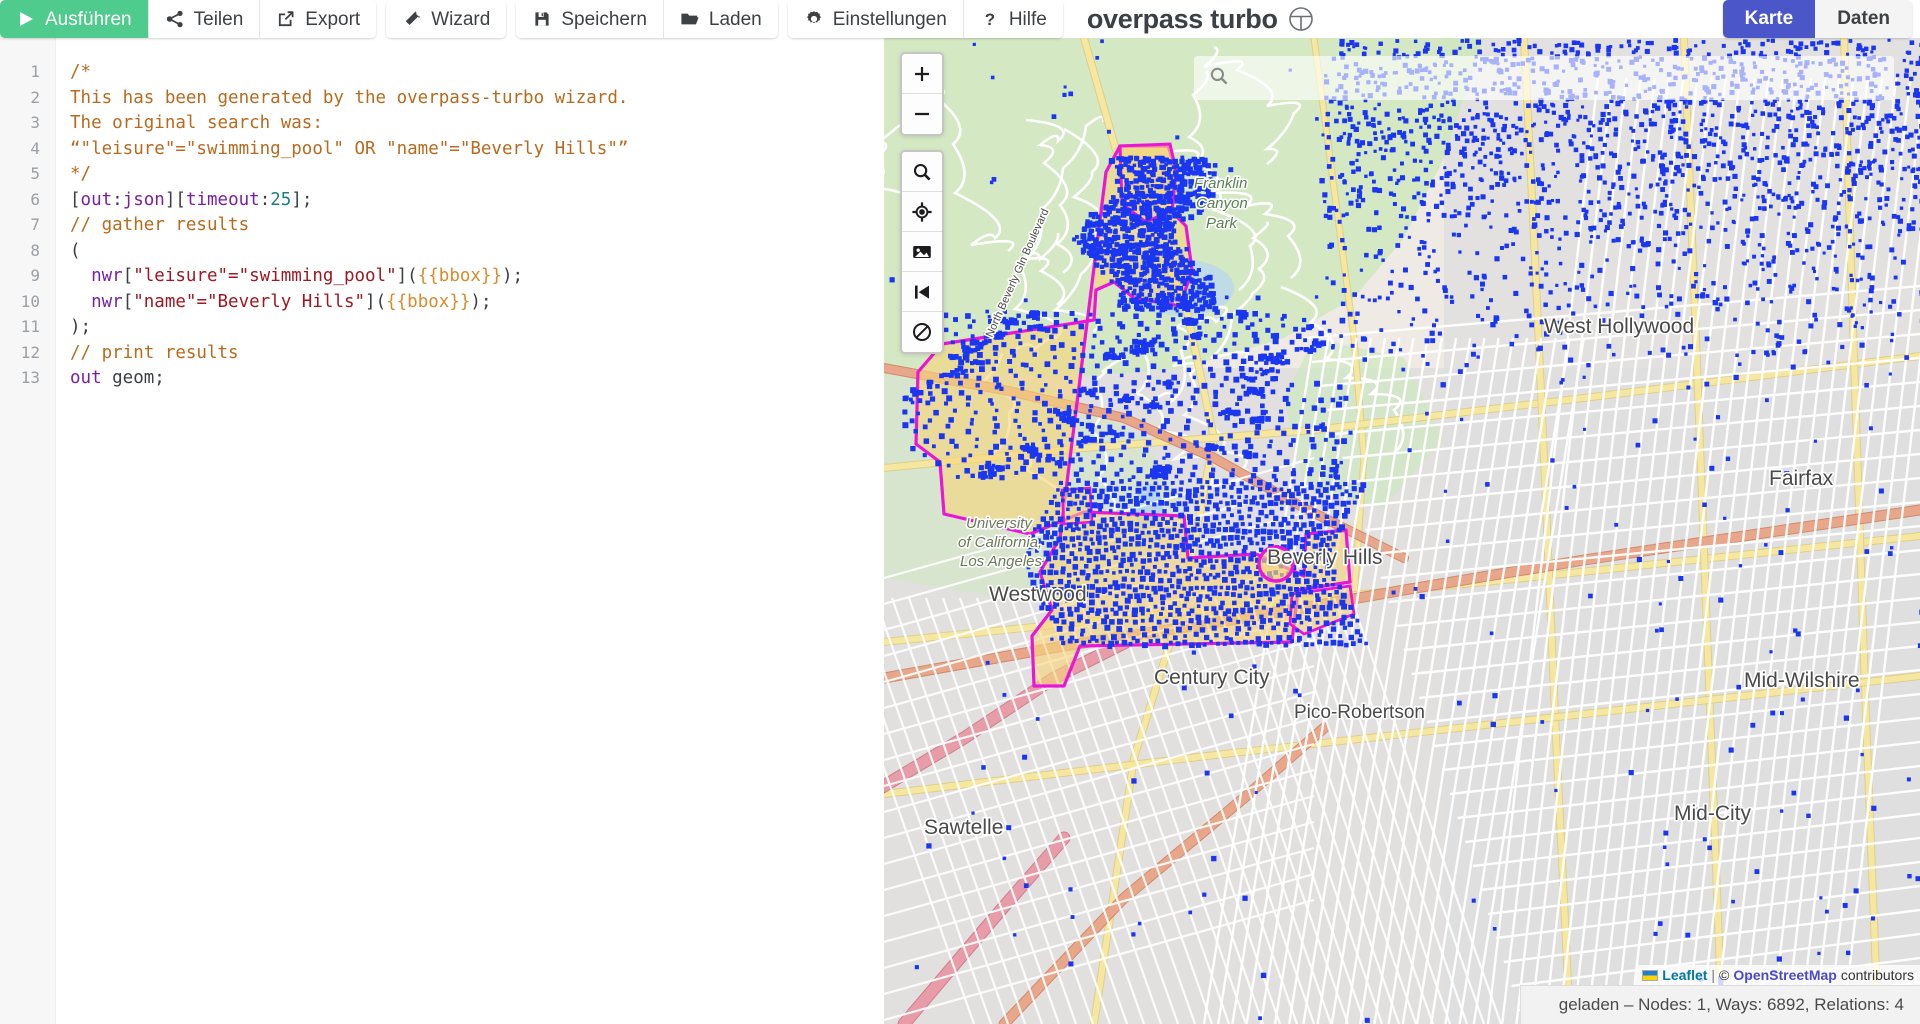  What do you see at coordinates (1325, 557) in the screenshot?
I see `map-label: Beverly Hills` at bounding box center [1325, 557].